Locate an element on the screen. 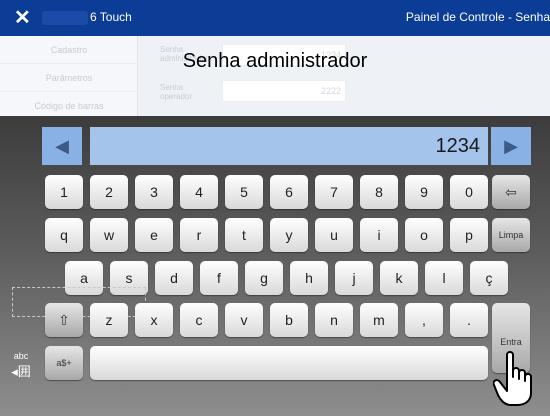 Image resolution: width=550 pixels, height=416 pixels. key-p: p is located at coordinates (469, 235).